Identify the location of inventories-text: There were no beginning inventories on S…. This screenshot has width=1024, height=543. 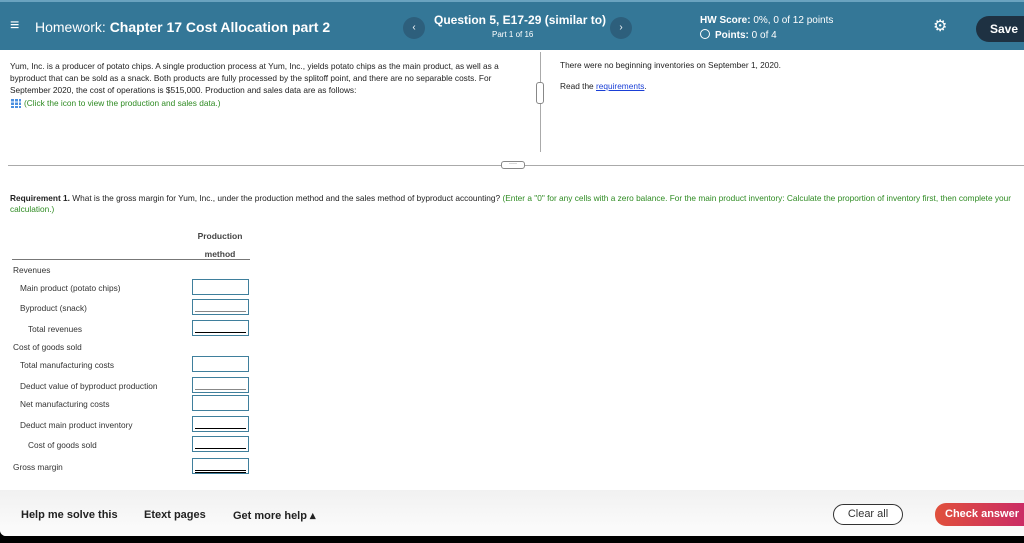
(670, 65).